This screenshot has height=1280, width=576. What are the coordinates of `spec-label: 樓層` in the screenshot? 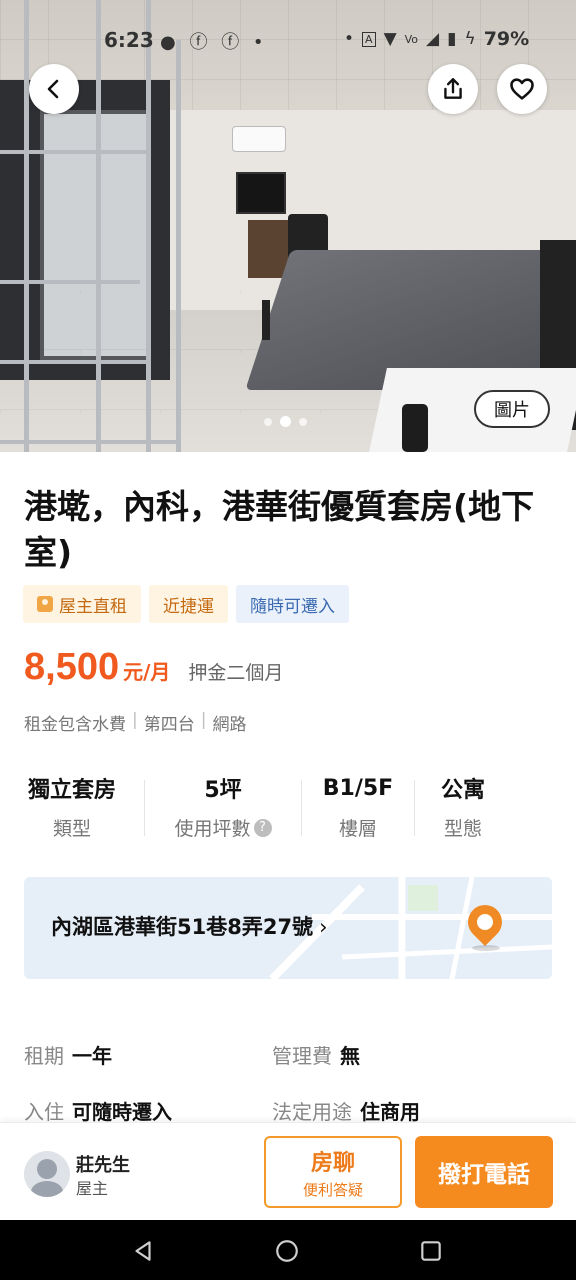 It's located at (357, 829).